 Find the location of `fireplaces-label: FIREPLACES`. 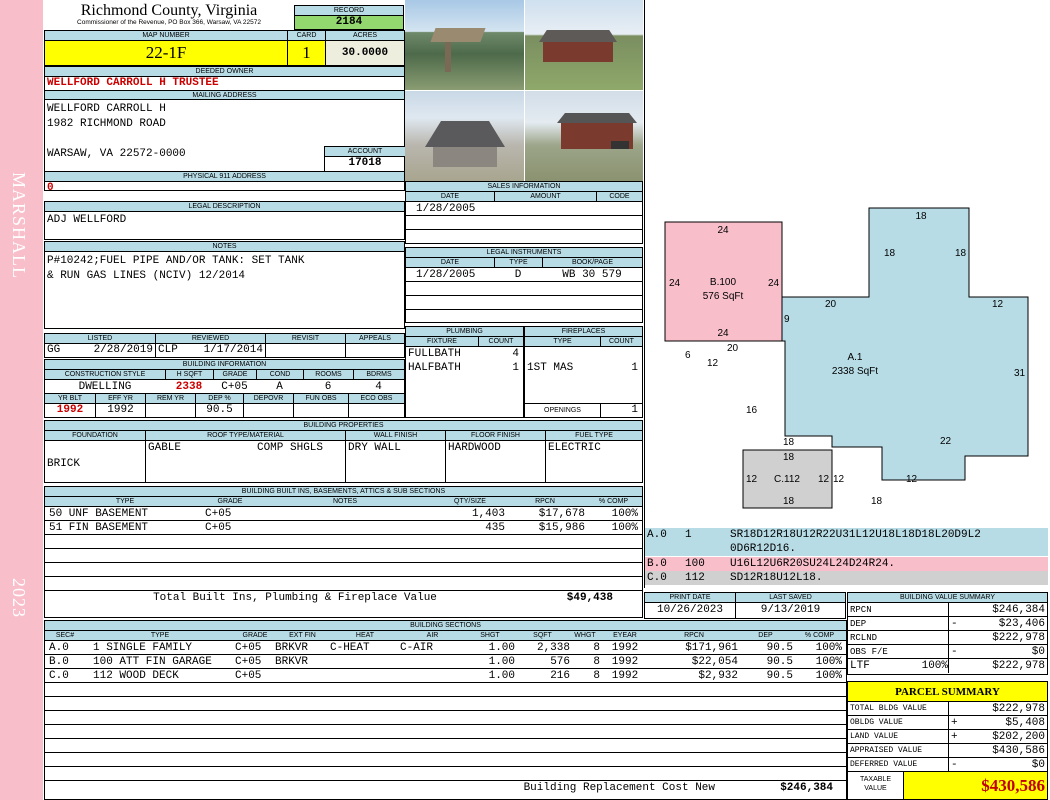

fireplaces-label: FIREPLACES is located at coordinates (583, 332).